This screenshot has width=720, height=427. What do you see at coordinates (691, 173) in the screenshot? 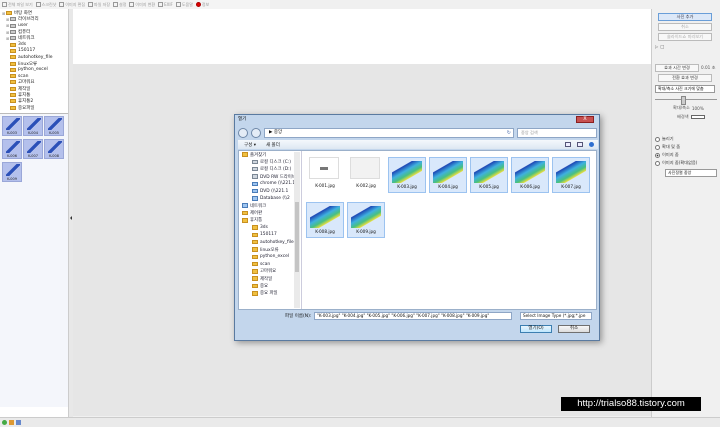
I see `photo-align-select: 사진정렬 중앙` at bounding box center [691, 173].